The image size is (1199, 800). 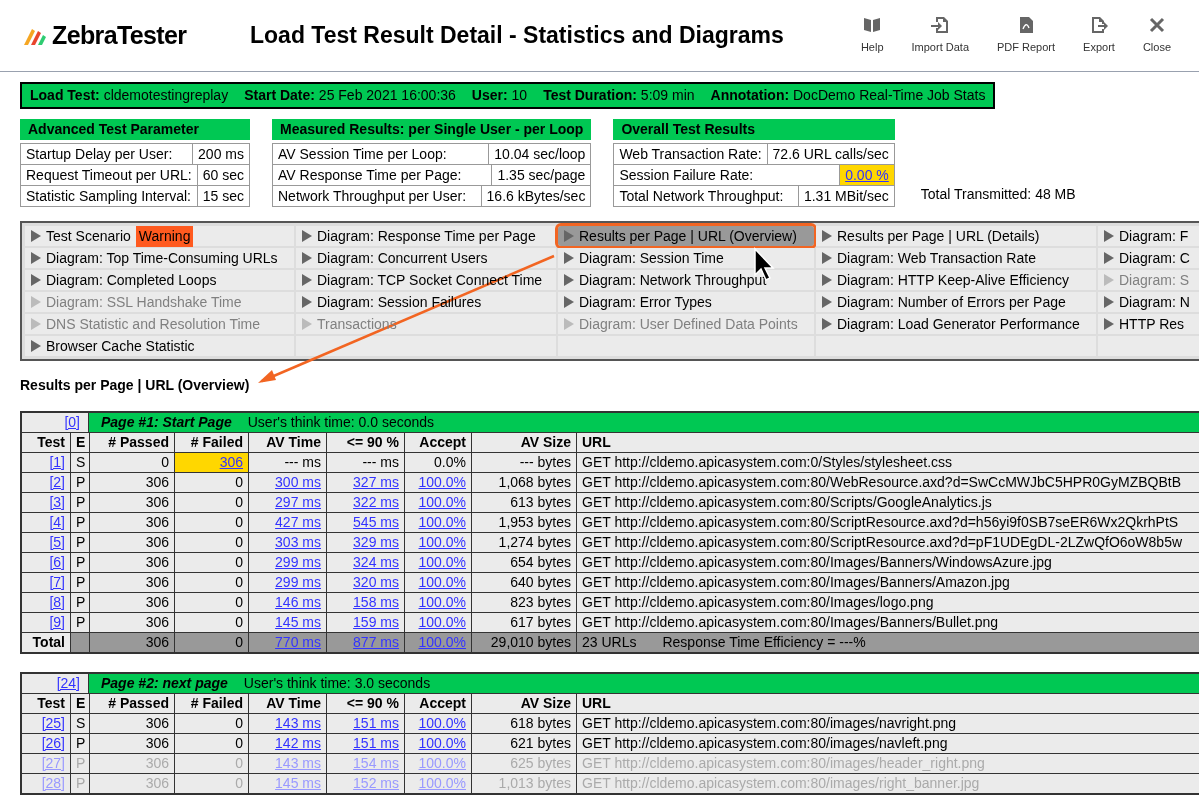 What do you see at coordinates (686, 236) in the screenshot?
I see `nav-link: Results per Page | URL (Overview)` at bounding box center [686, 236].